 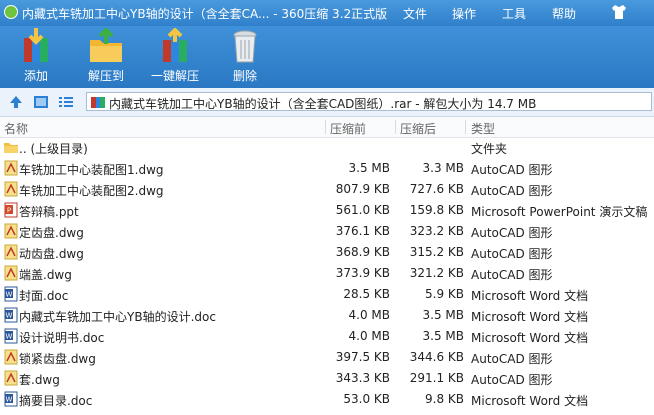 What do you see at coordinates (175, 45) in the screenshot?
I see `one-click-extract-icon` at bounding box center [175, 45].